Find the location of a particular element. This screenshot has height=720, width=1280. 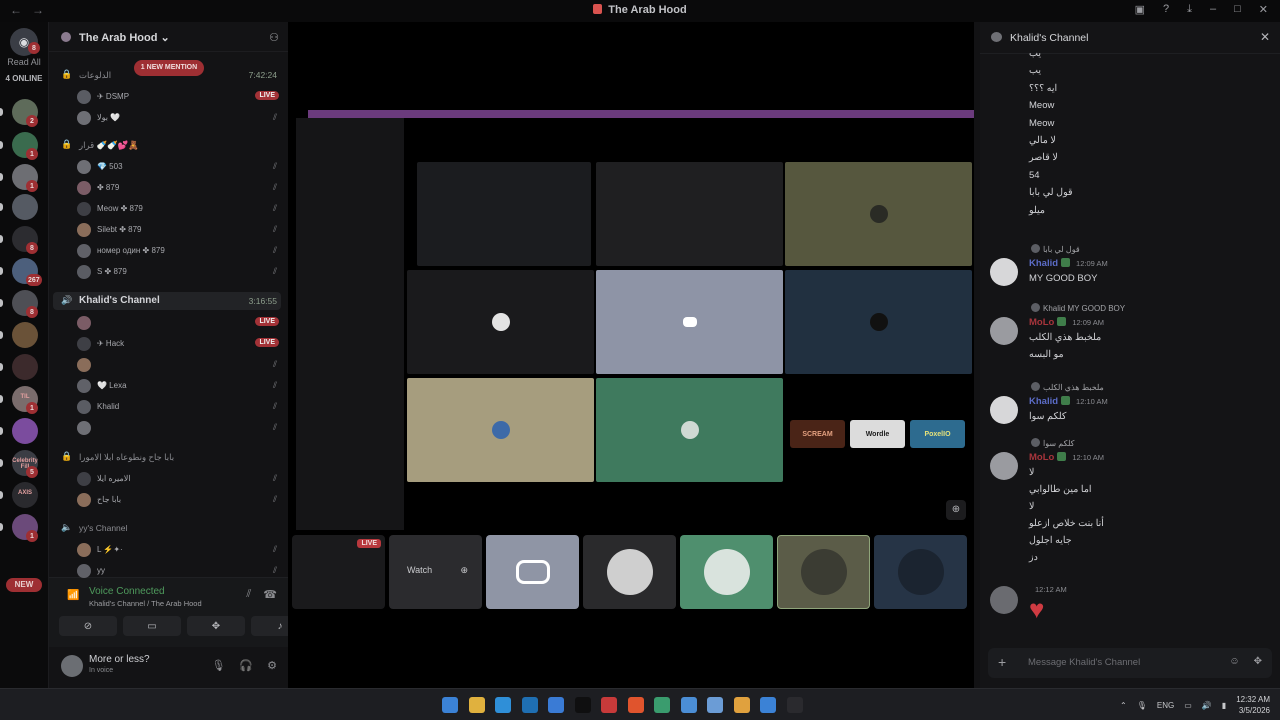

battery-icon: ▮ is located at coordinates (1224, 705).